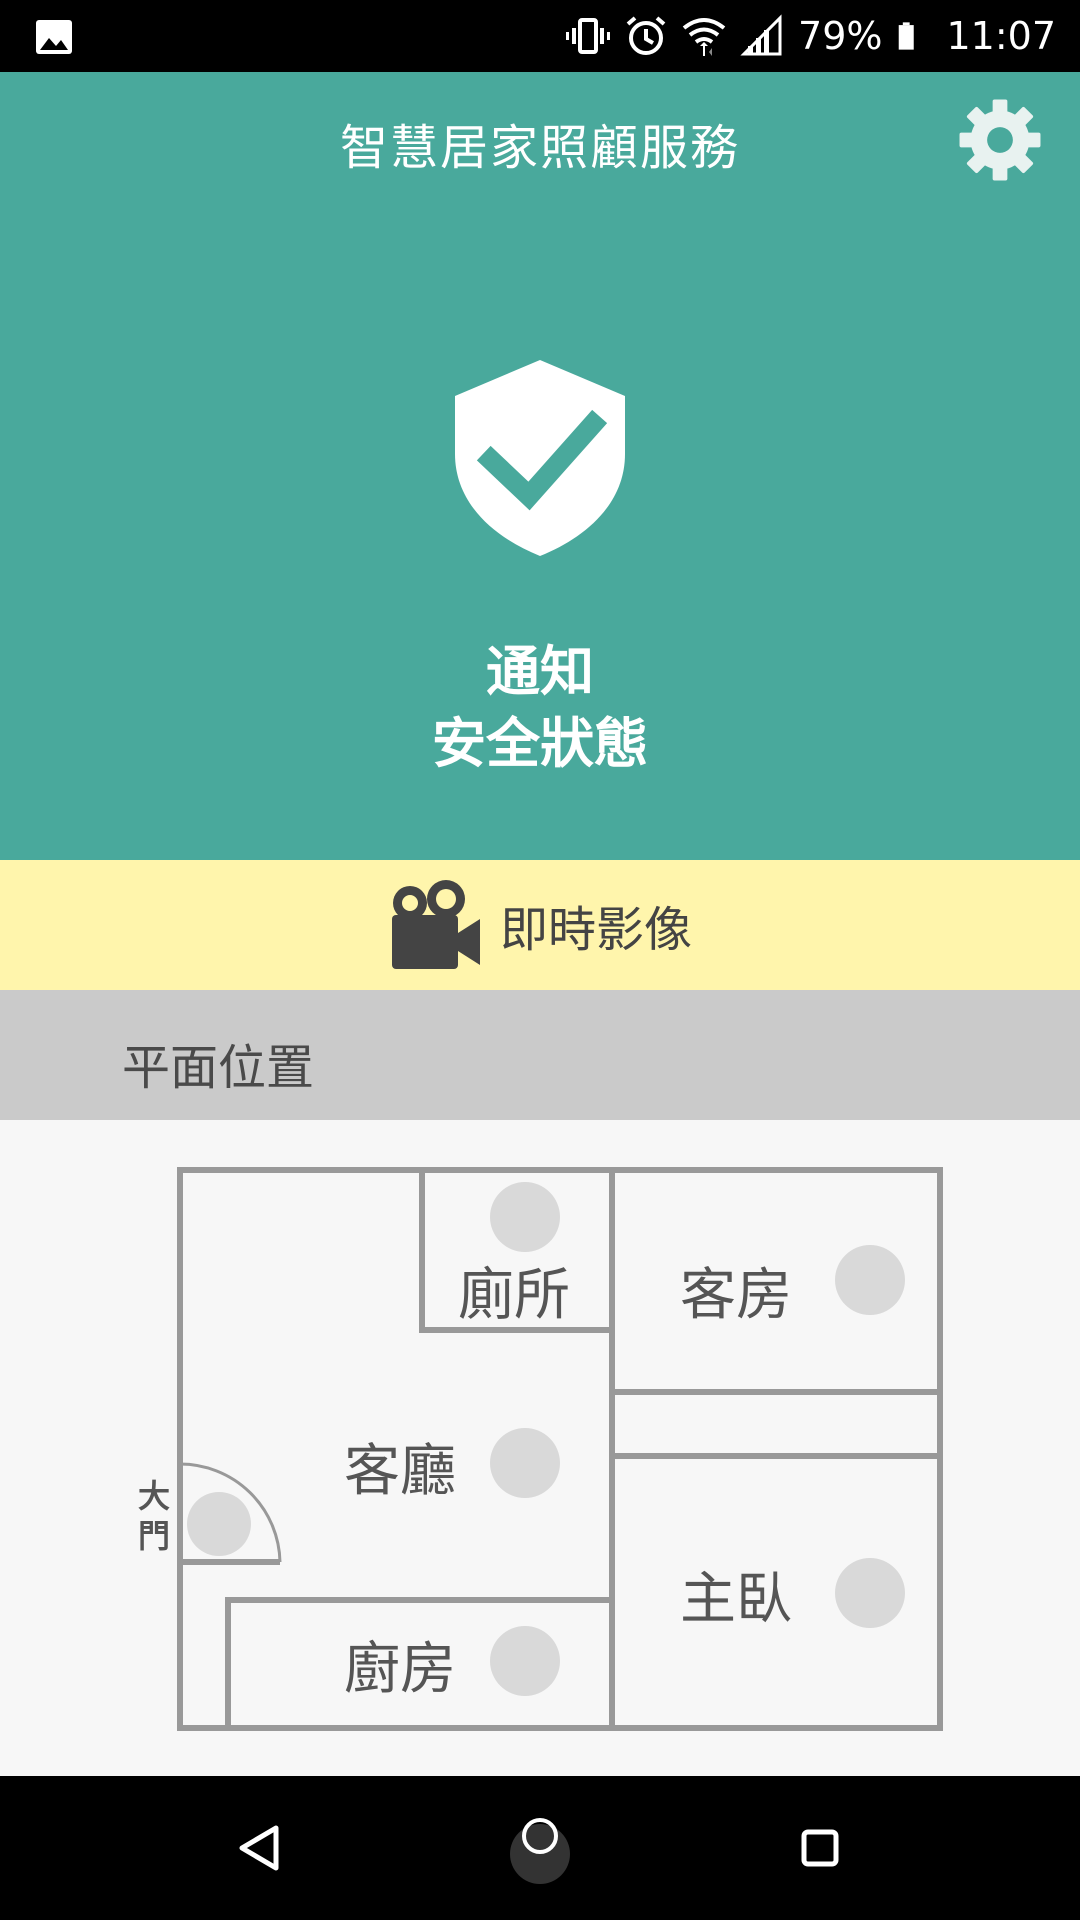  Describe the element at coordinates (646, 35) in the screenshot. I see `alarm-icon` at that location.